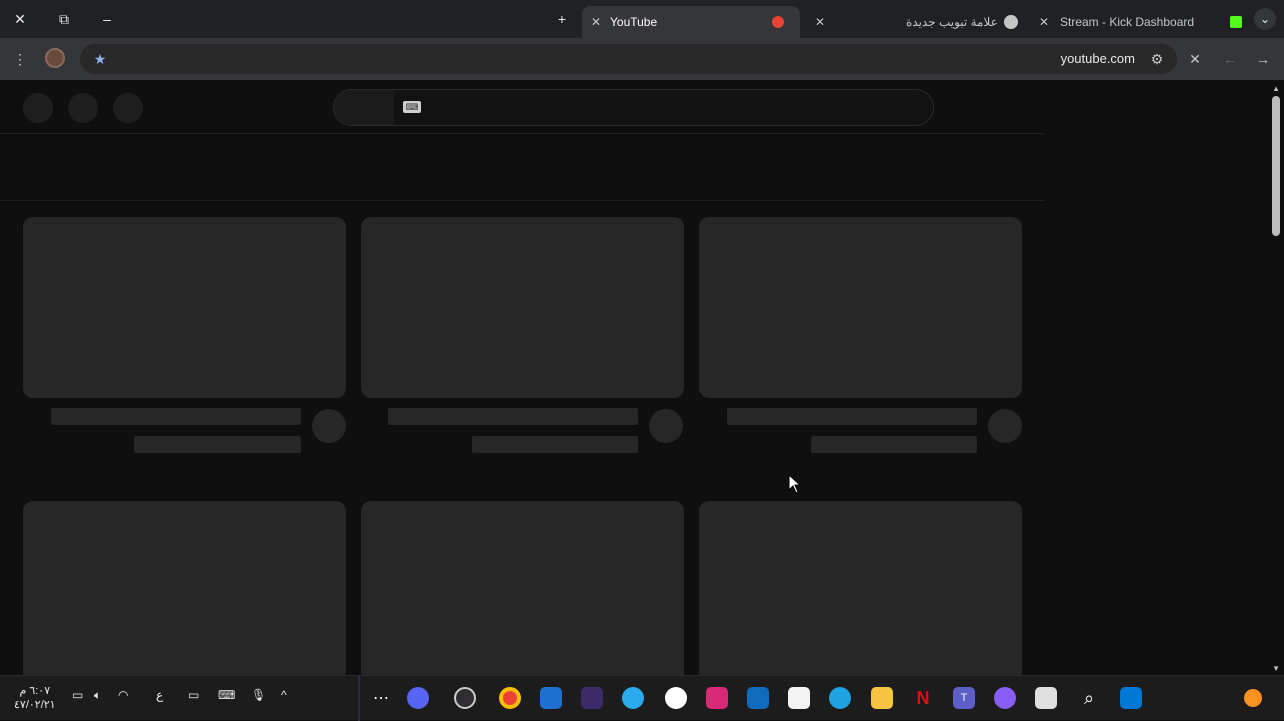 The width and height of the screenshot is (1284, 721). Describe the element at coordinates (381, 698) in the screenshot. I see `more-apps-icon: ⋯` at that location.